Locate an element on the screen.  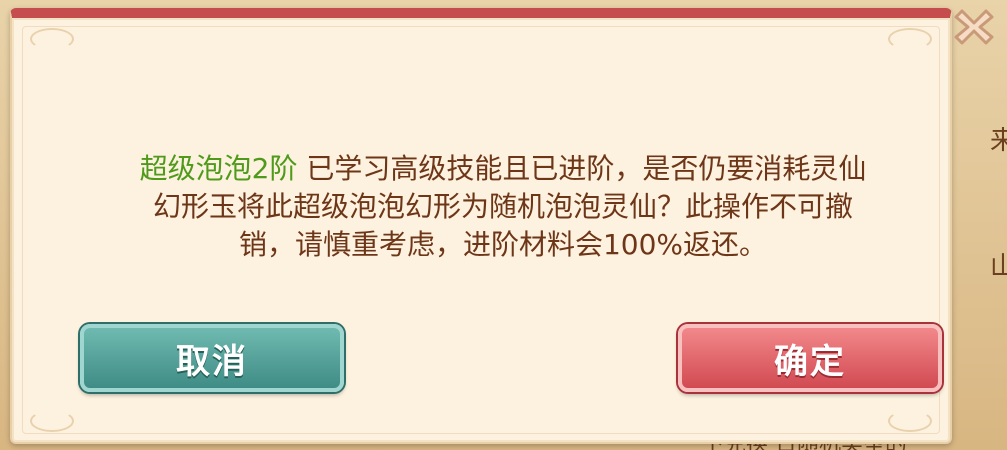
background-text-fragment: 山 is located at coordinates (998, 267).